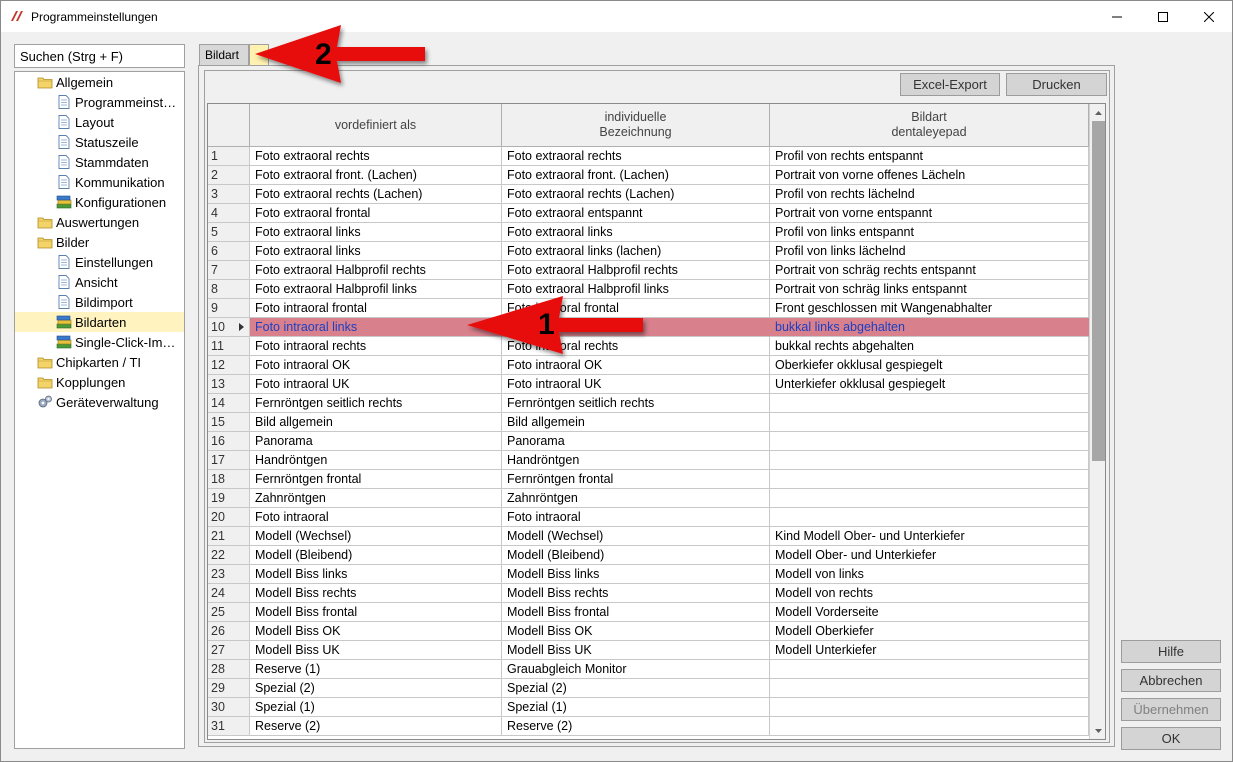 The height and width of the screenshot is (762, 1233). What do you see at coordinates (929, 175) in the screenshot?
I see `table-cell: Portrait von vorne offenes Lächeln` at bounding box center [929, 175].